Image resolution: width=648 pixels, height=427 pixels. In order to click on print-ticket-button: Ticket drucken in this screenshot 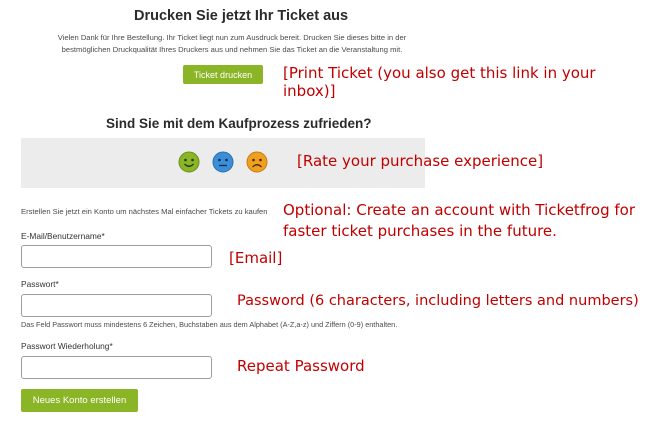, I will do `click(223, 74)`.